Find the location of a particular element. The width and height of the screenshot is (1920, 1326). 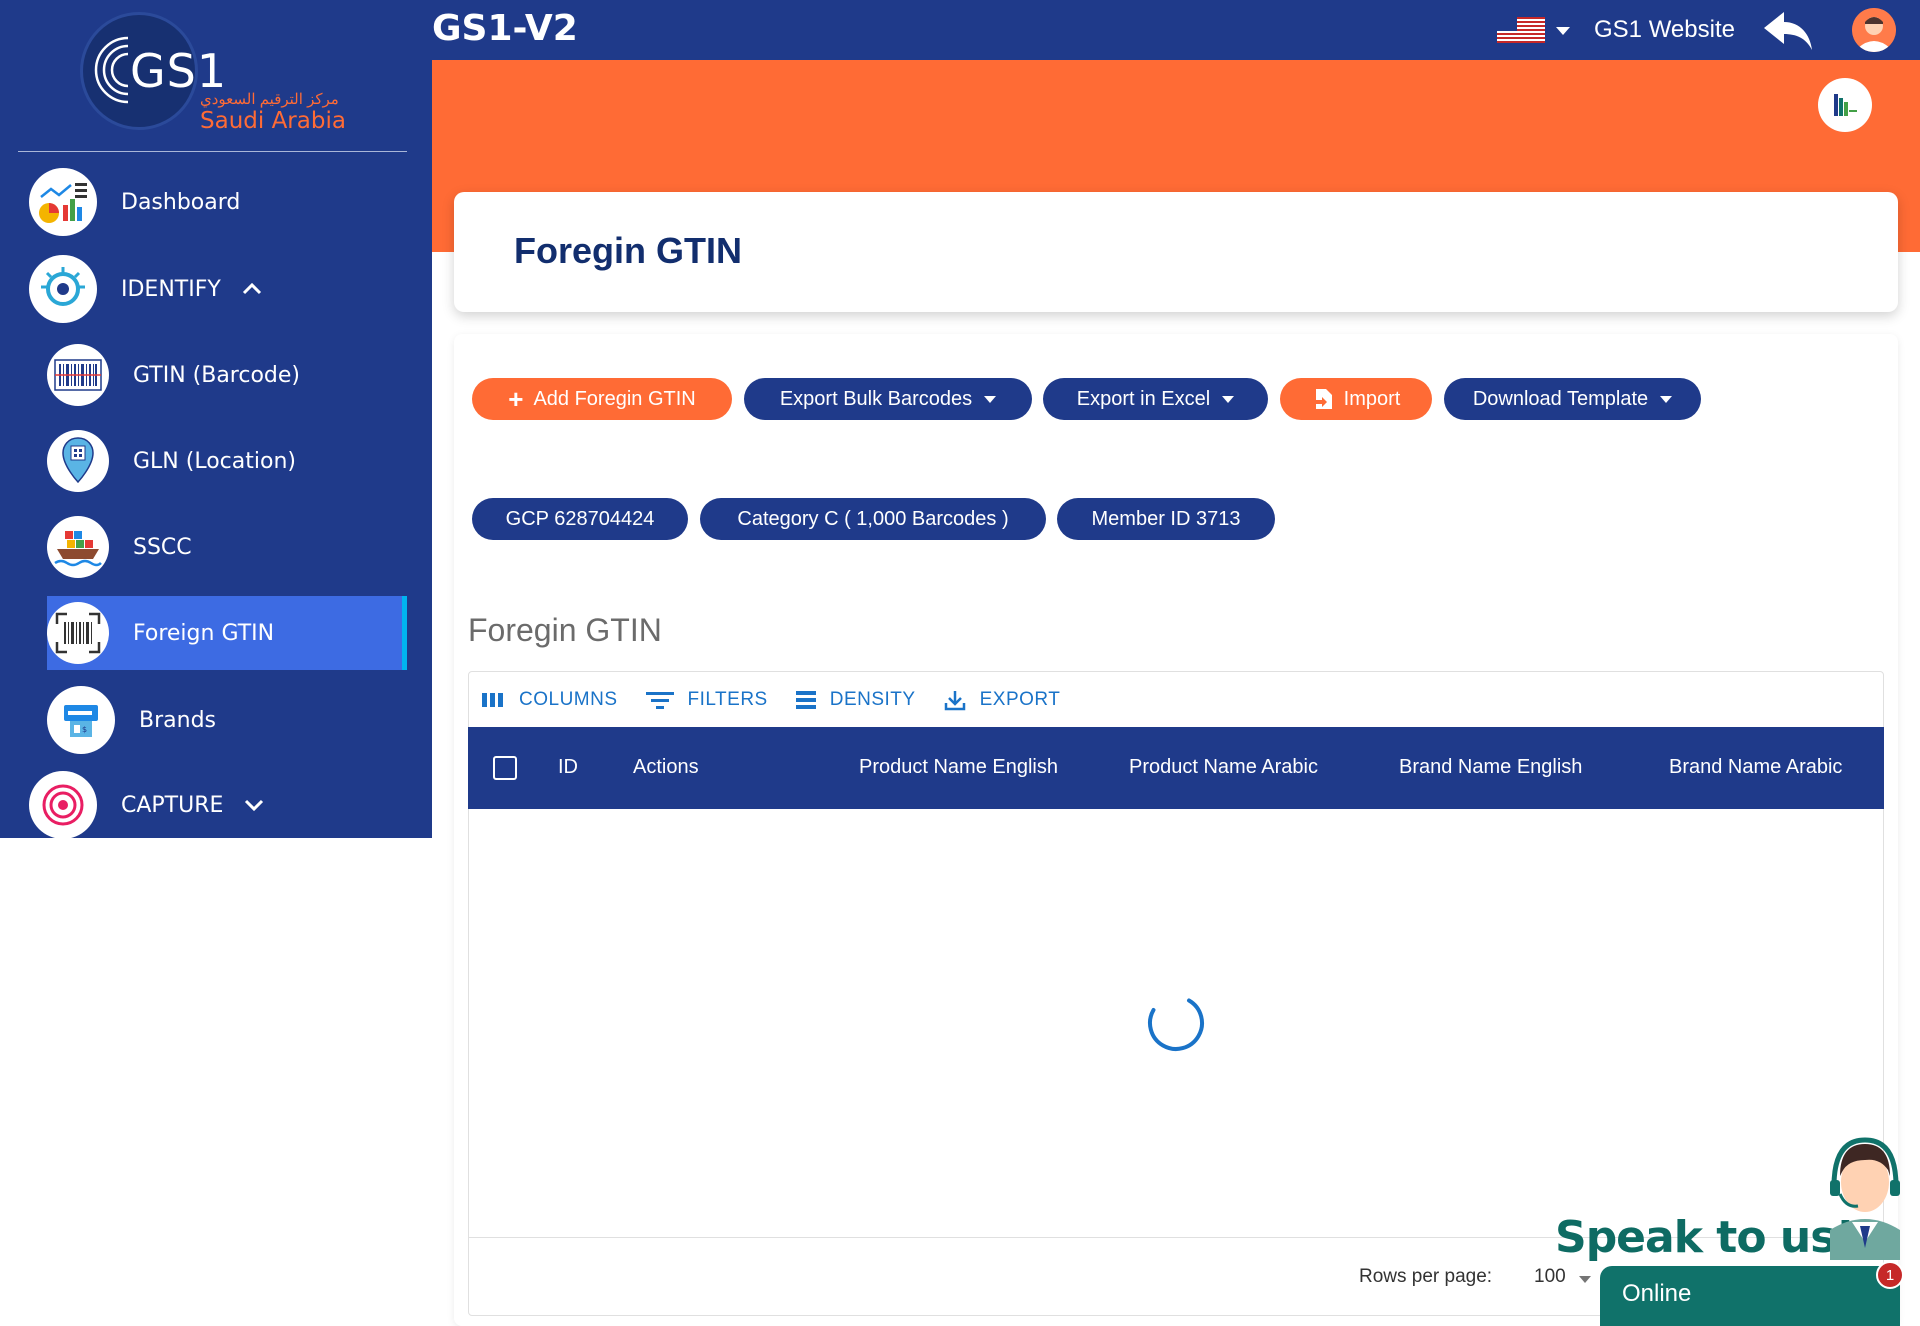

download-template-button: Download Template is located at coordinates (1572, 399).